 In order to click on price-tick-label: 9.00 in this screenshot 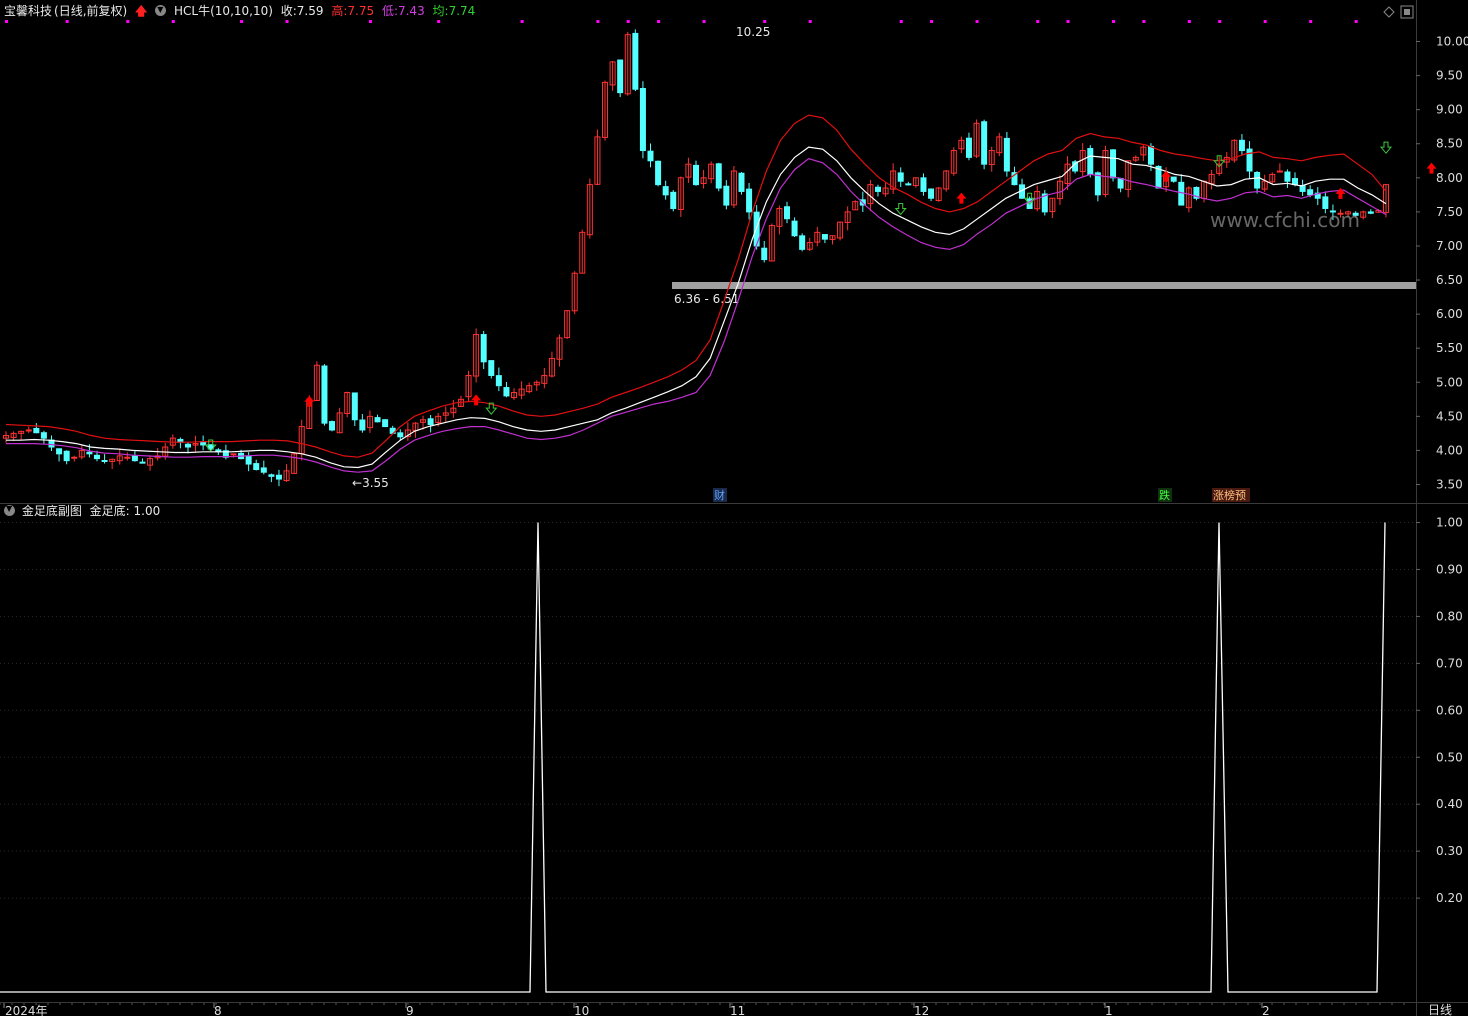, I will do `click(1449, 110)`.